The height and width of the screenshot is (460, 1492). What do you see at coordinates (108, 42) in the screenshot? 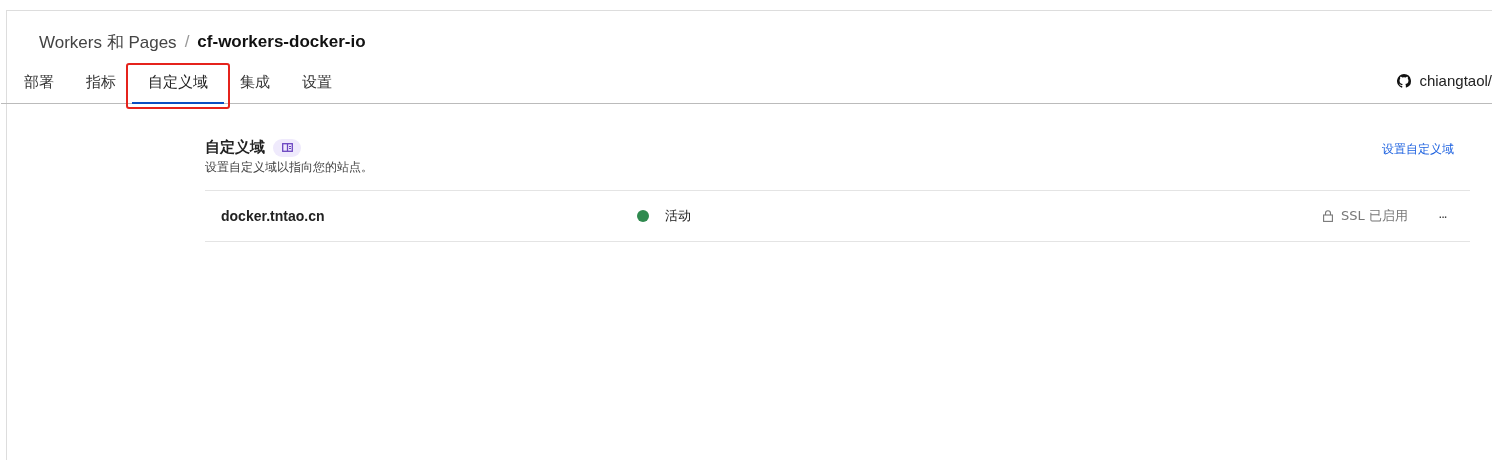
I see `breadcrumb-link: Workers 和 Pages` at bounding box center [108, 42].